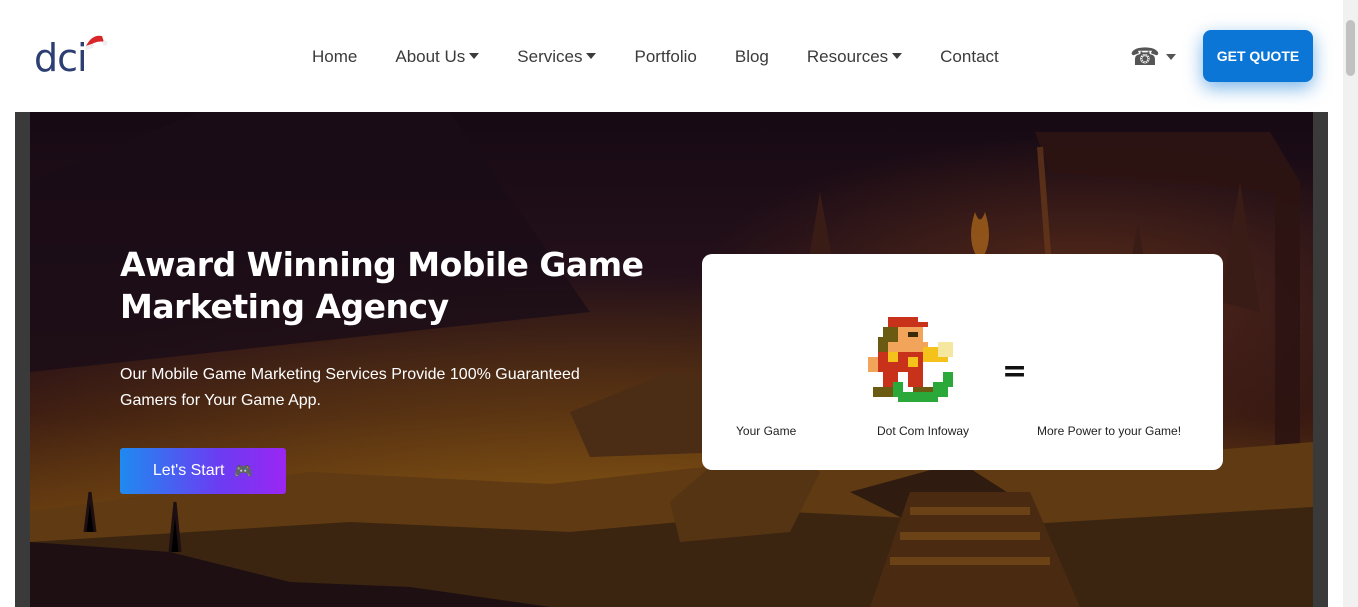  I want to click on nav-blog-label: Blog, so click(751, 56).